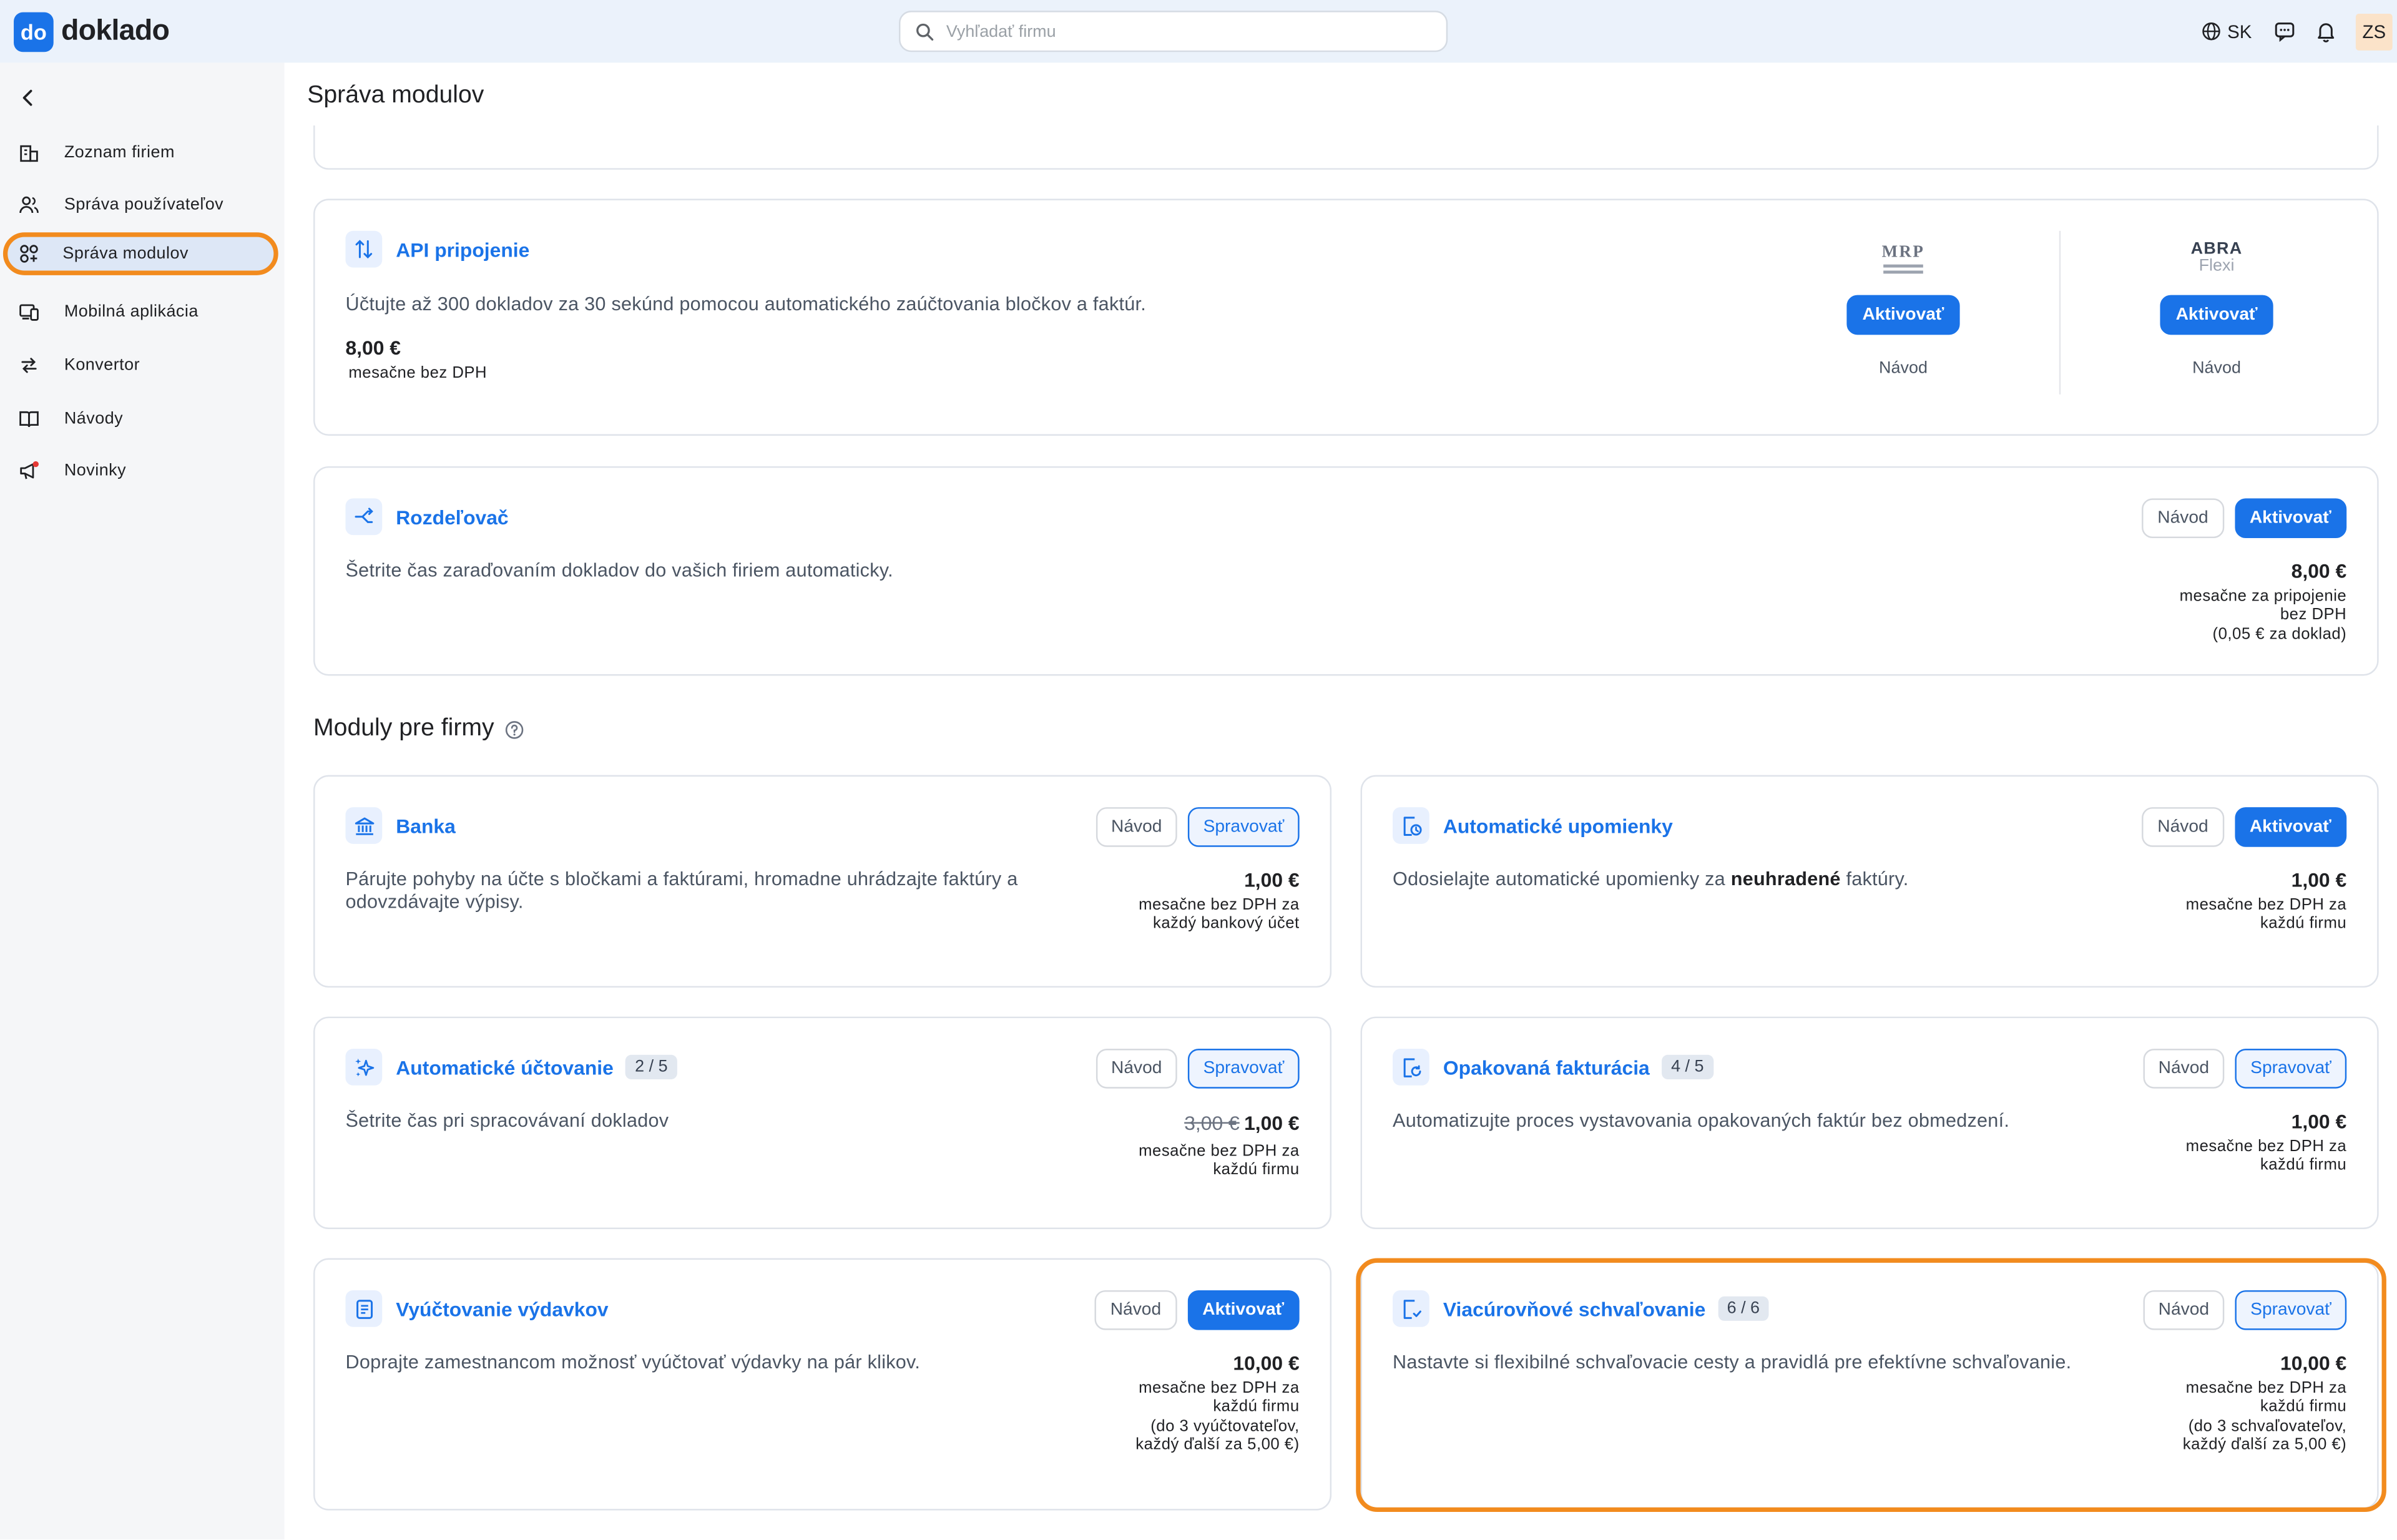 The image size is (2397, 1540). I want to click on module-actions: Návod Aktivovať, so click(2244, 827).